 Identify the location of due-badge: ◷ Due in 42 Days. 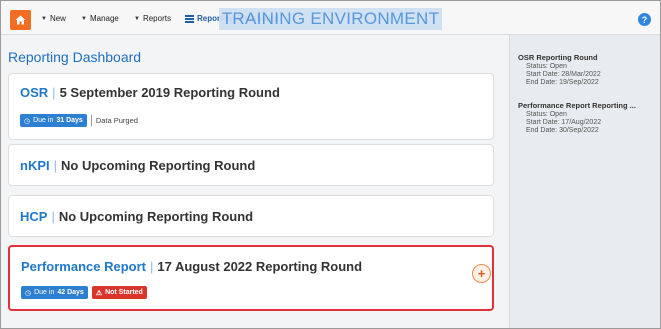
(54, 292).